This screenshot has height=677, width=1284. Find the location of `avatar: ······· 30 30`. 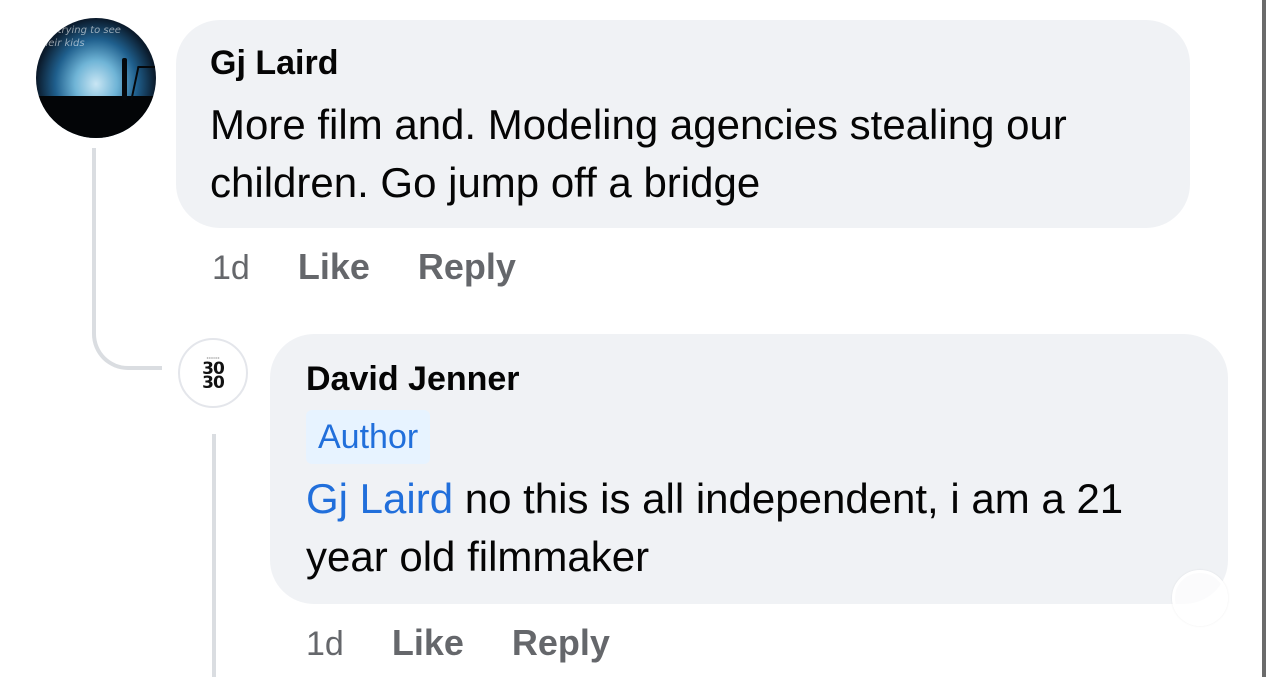

avatar: ······· 30 30 is located at coordinates (213, 373).